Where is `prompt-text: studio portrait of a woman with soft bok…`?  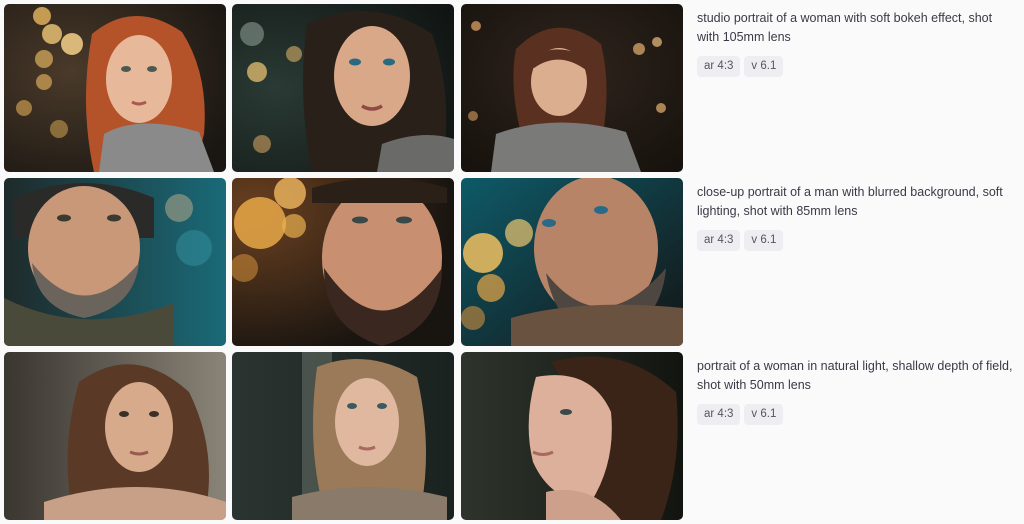 prompt-text: studio portrait of a woman with soft bok… is located at coordinates (845, 27).